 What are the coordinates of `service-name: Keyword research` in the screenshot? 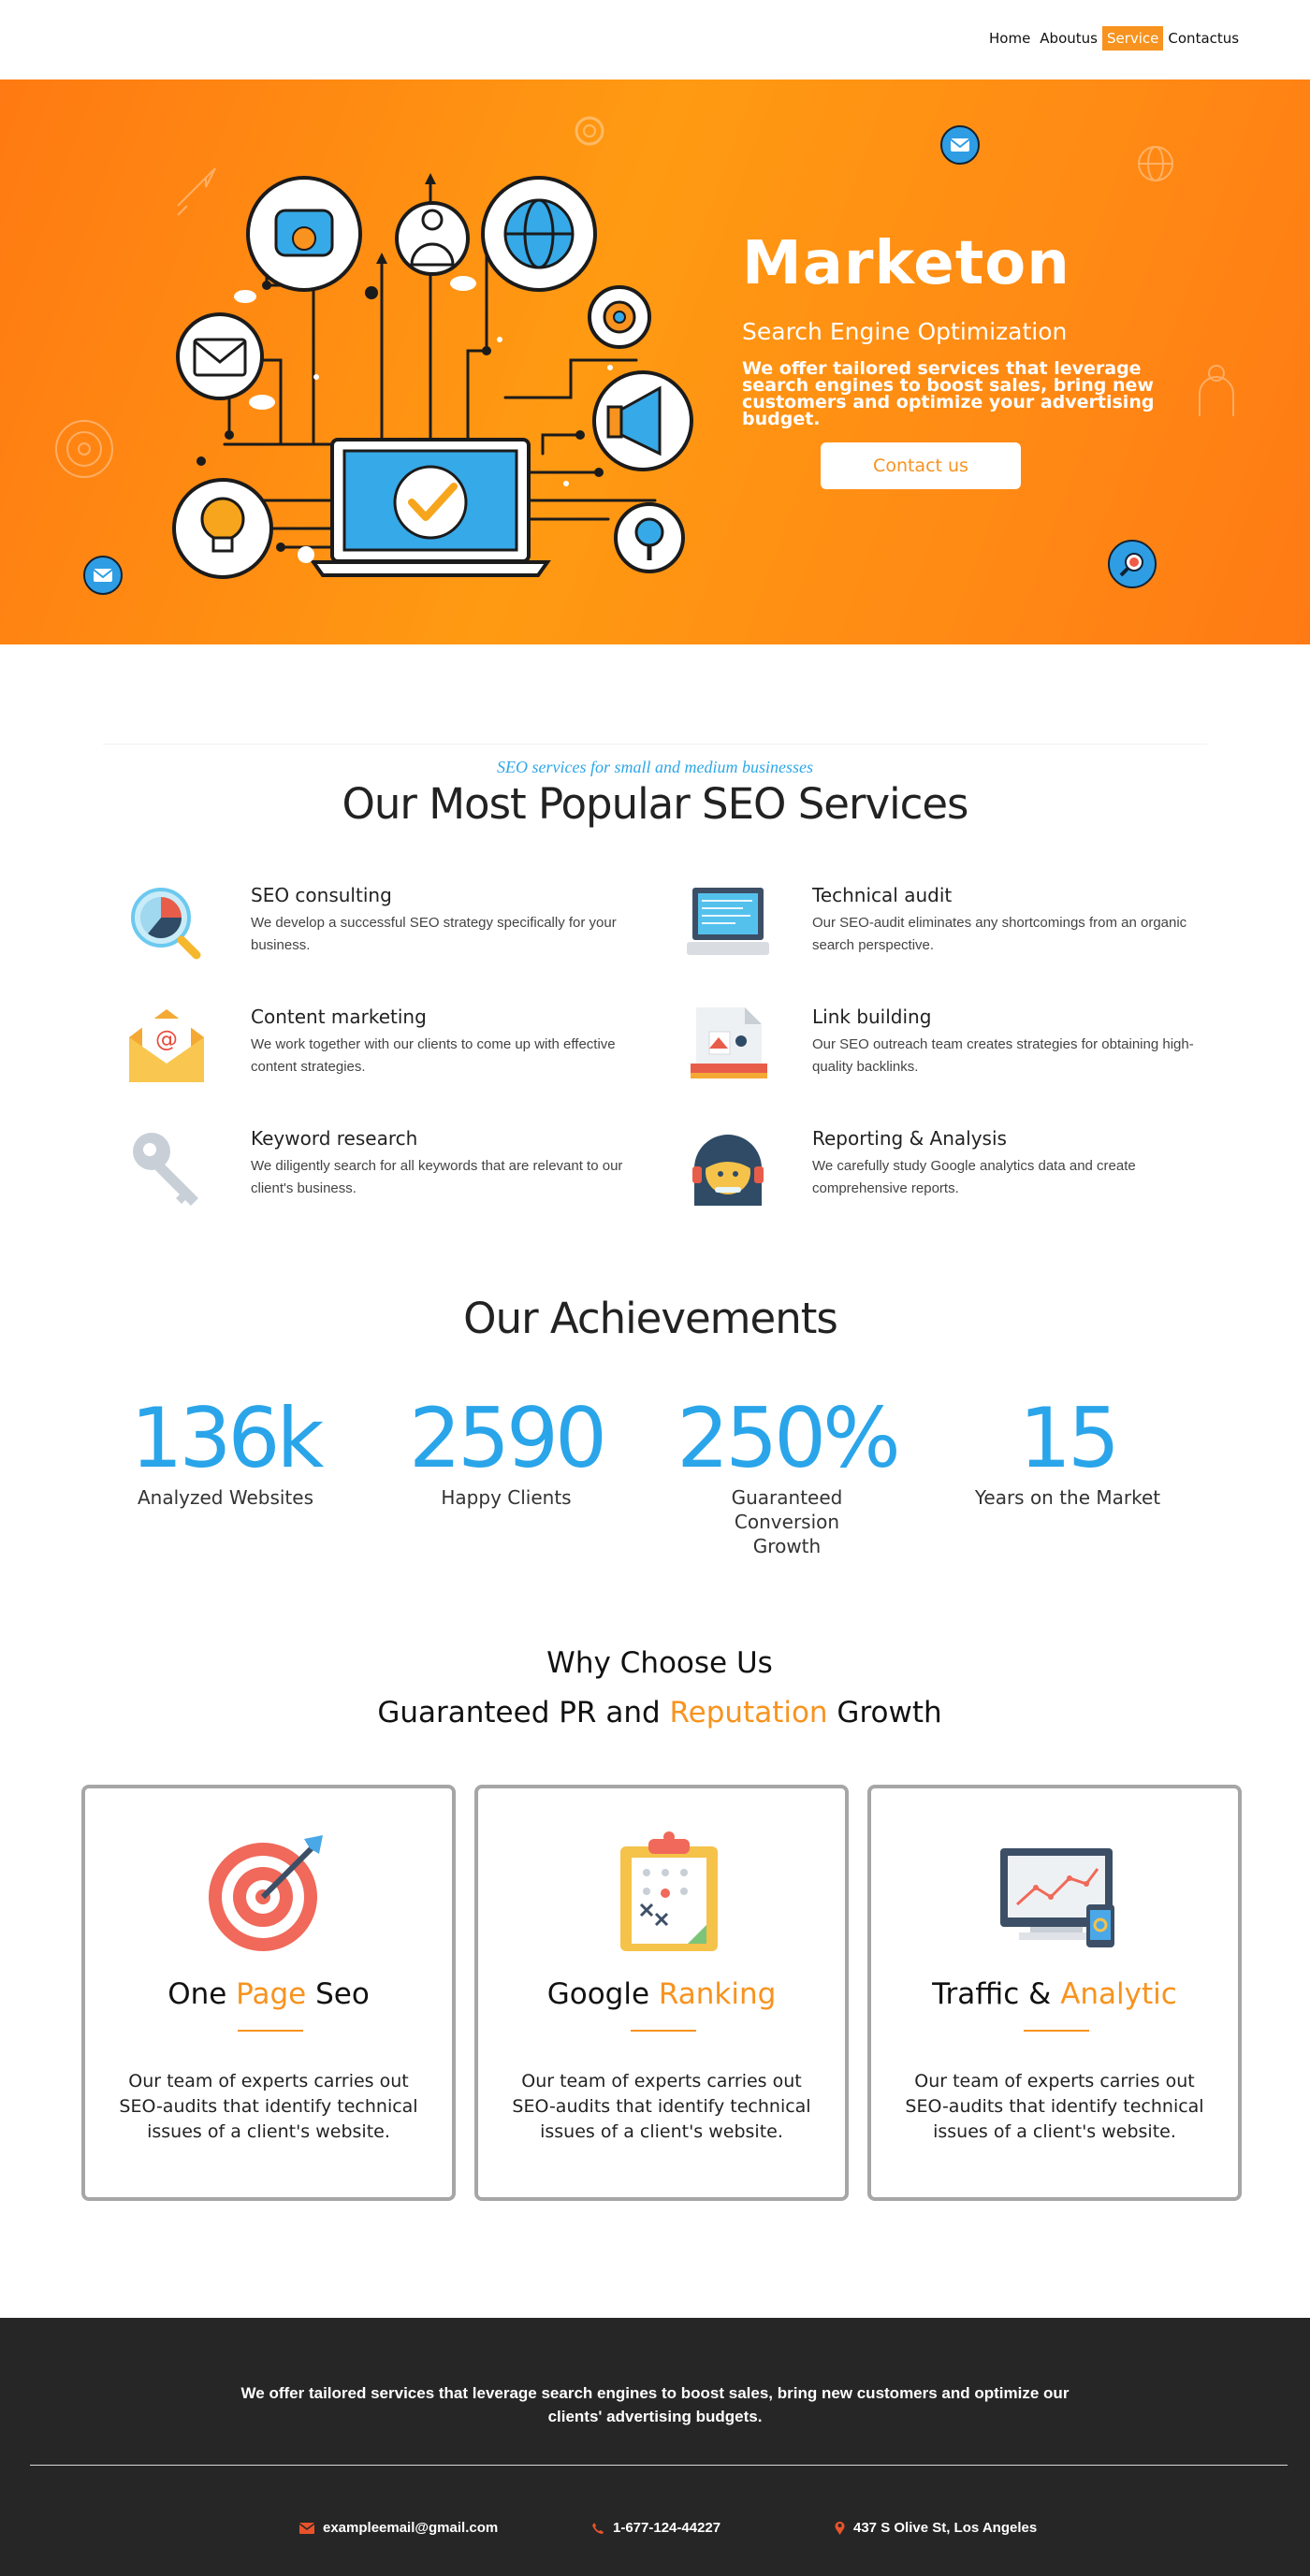 It's located at (334, 1138).